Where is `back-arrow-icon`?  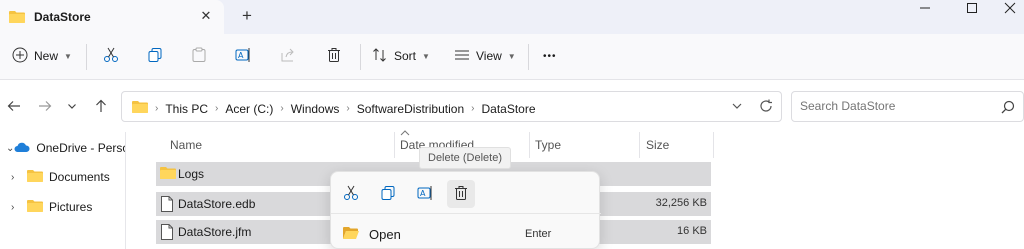 back-arrow-icon is located at coordinates (14, 106).